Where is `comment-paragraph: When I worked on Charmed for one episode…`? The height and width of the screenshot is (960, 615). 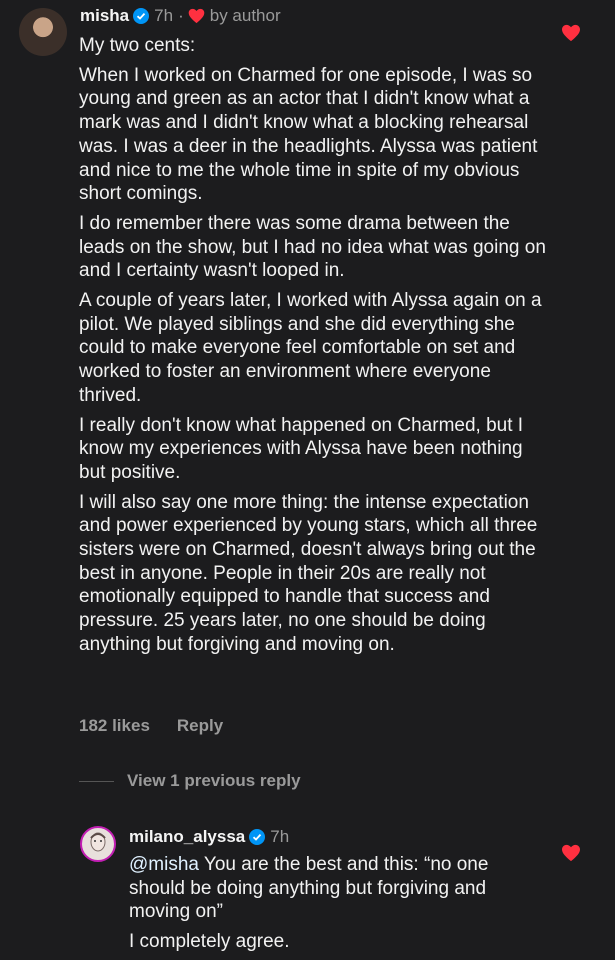
comment-paragraph: When I worked on Charmed for one episode… is located at coordinates (308, 134).